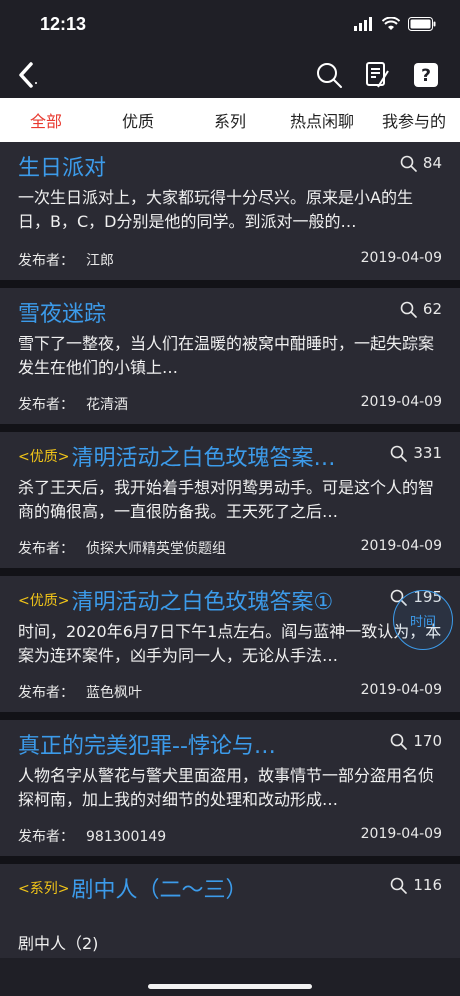 The width and height of the screenshot is (460, 996). Describe the element at coordinates (414, 120) in the screenshot. I see `tab-participated: 我参与的` at that location.